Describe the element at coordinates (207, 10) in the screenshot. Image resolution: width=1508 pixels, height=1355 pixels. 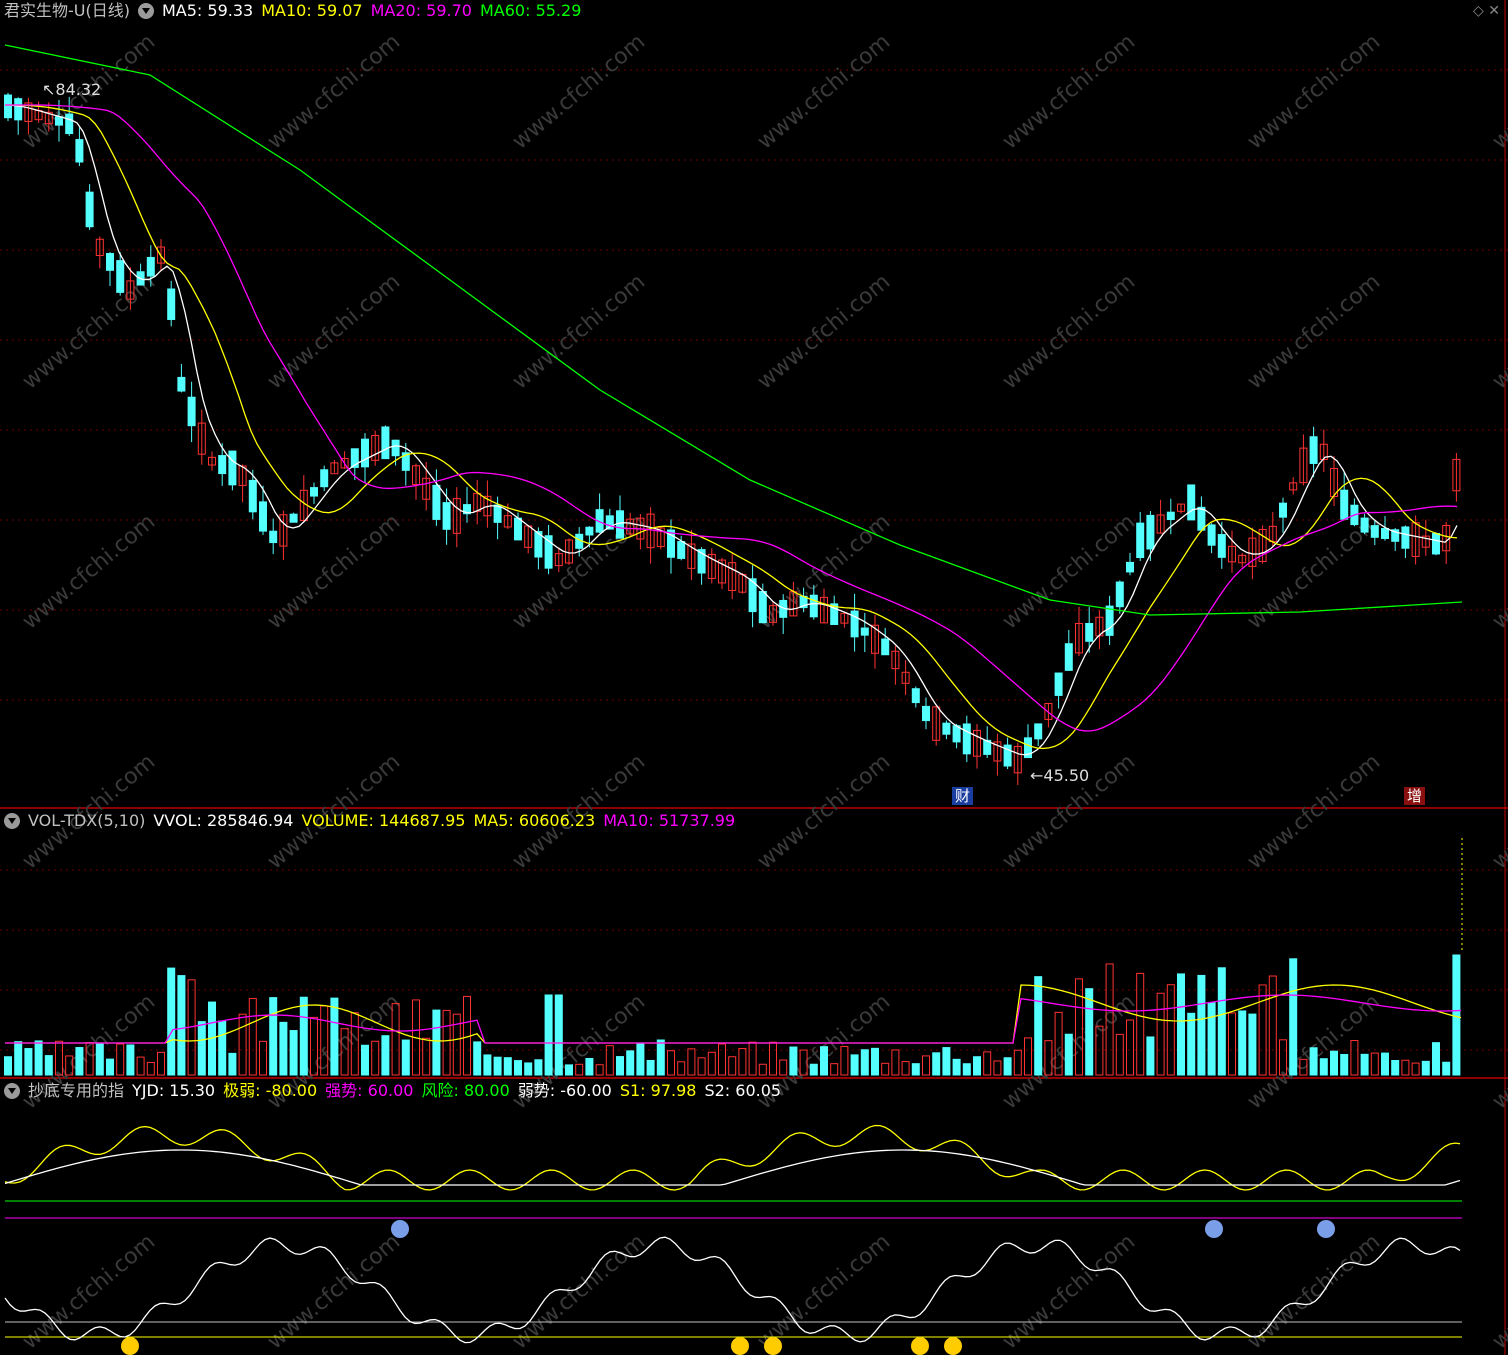
I see `ma5-label: MA5: 59.33` at that location.